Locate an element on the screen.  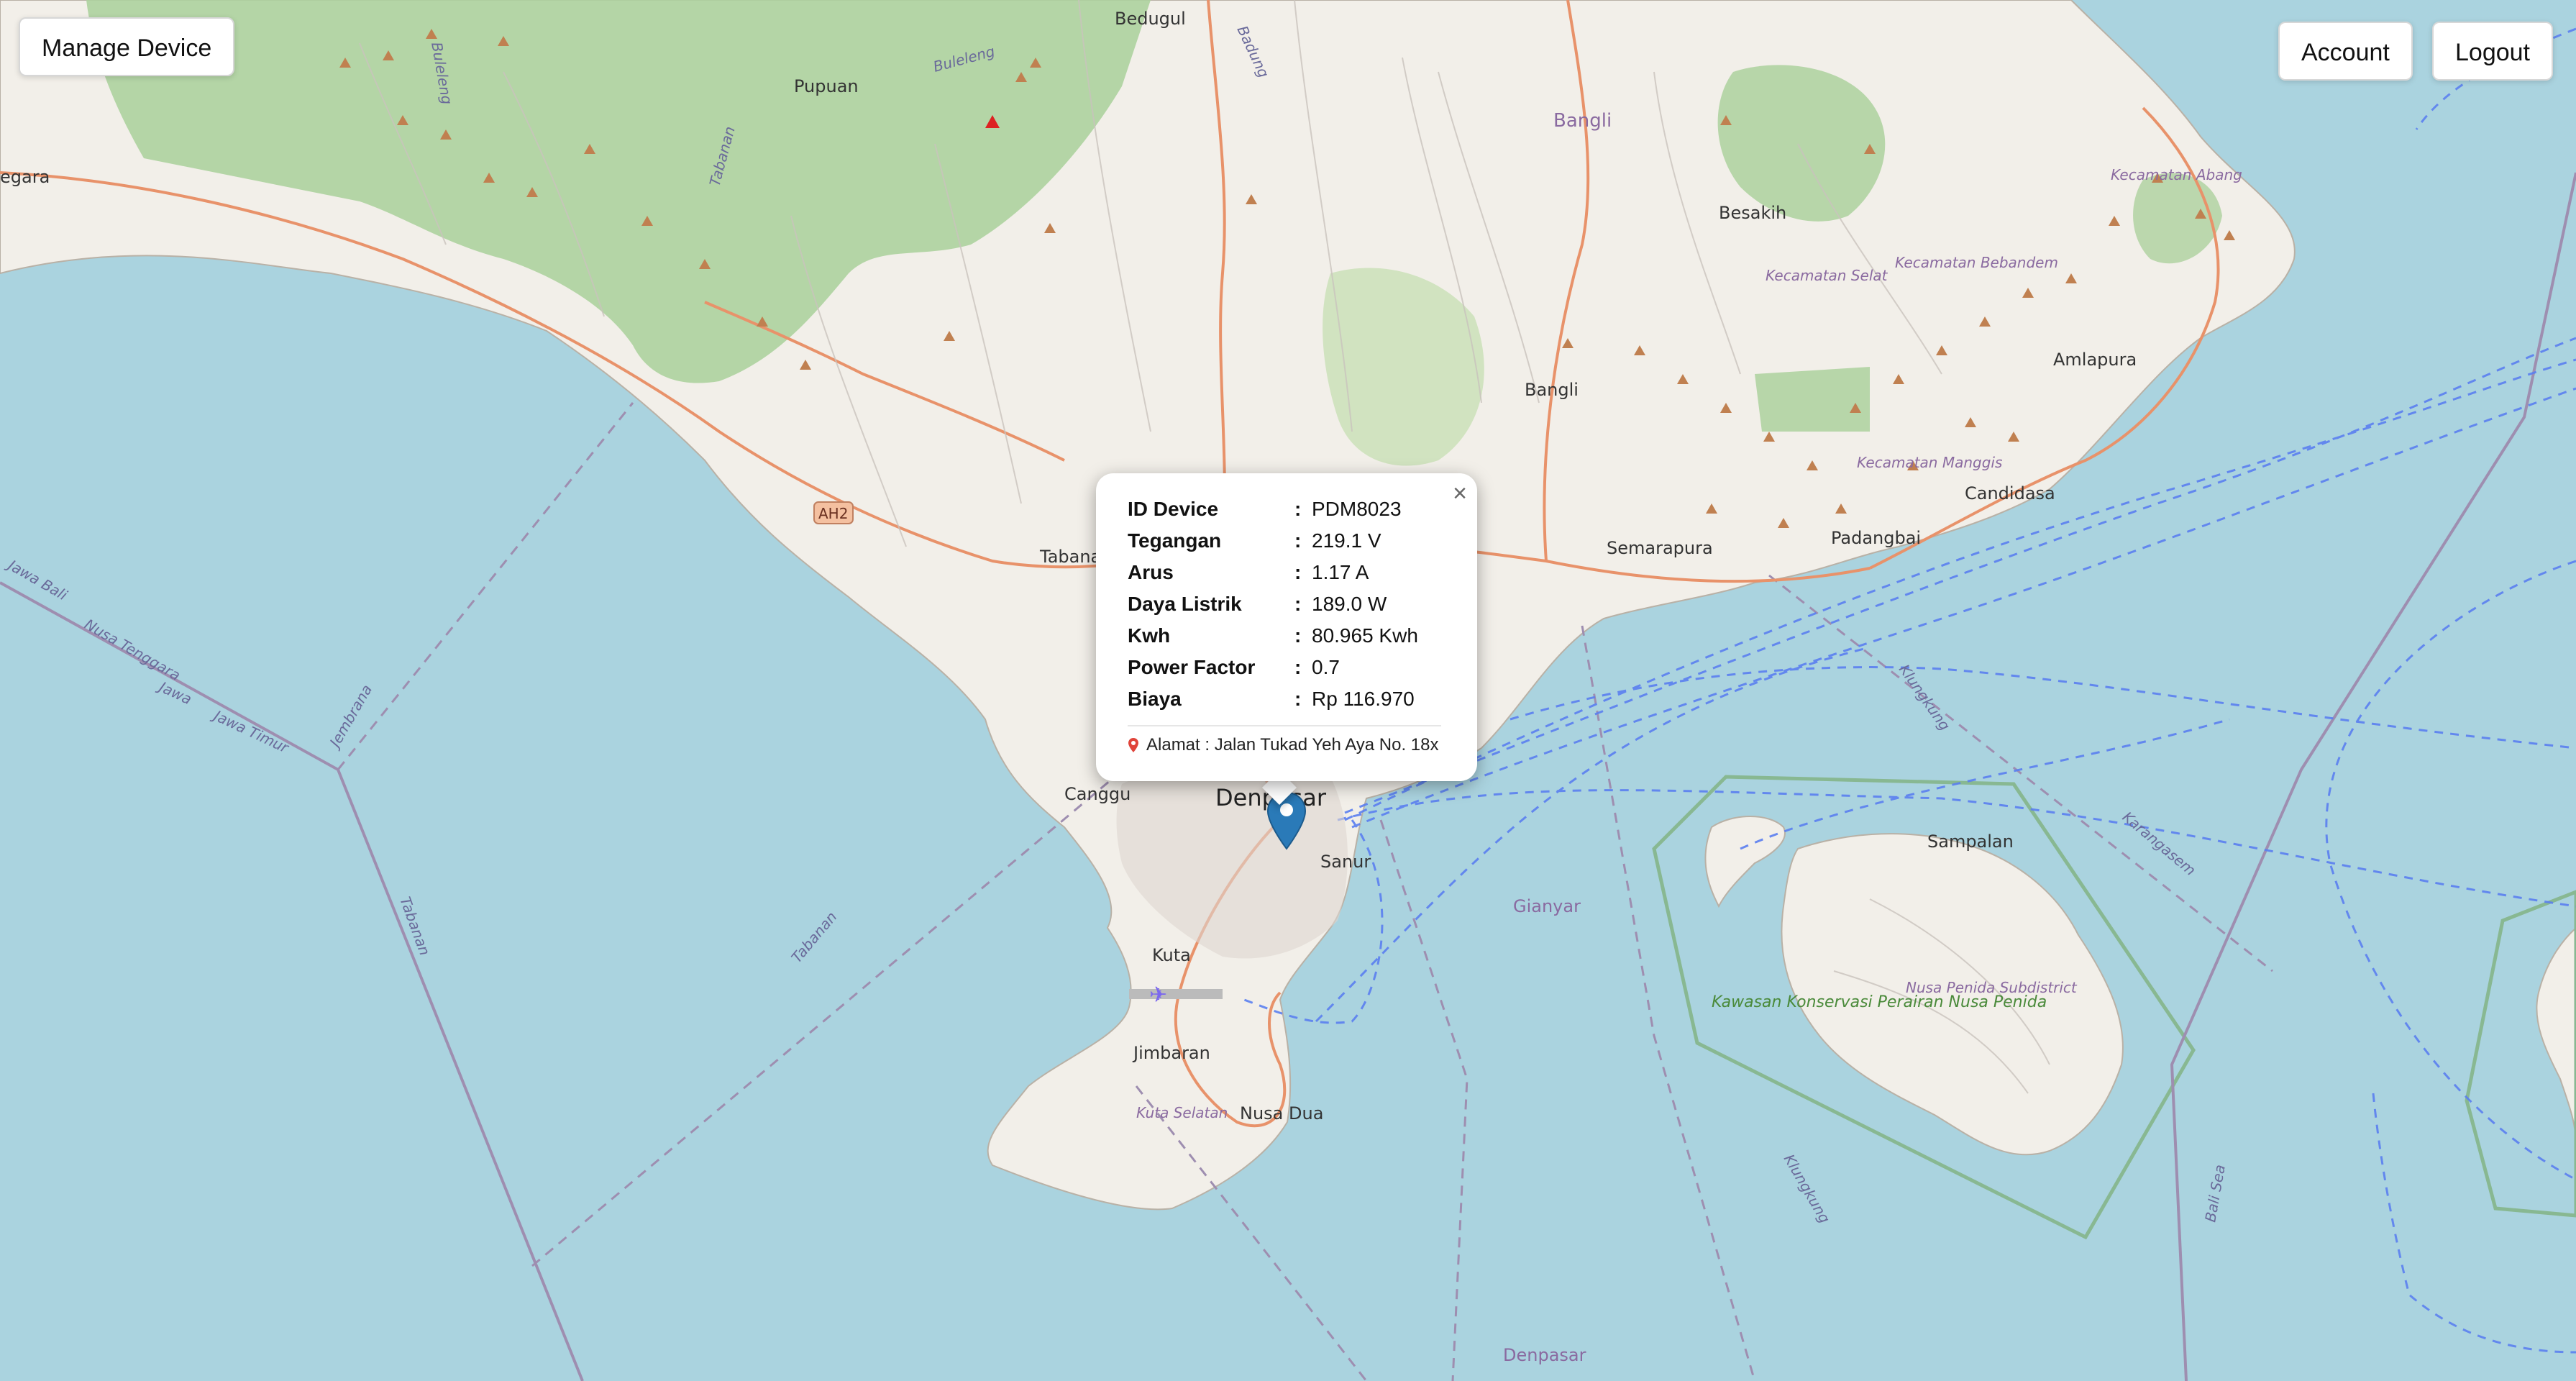
label-kuta-selatan: Kuta Selatan is located at coordinates (1182, 1112).